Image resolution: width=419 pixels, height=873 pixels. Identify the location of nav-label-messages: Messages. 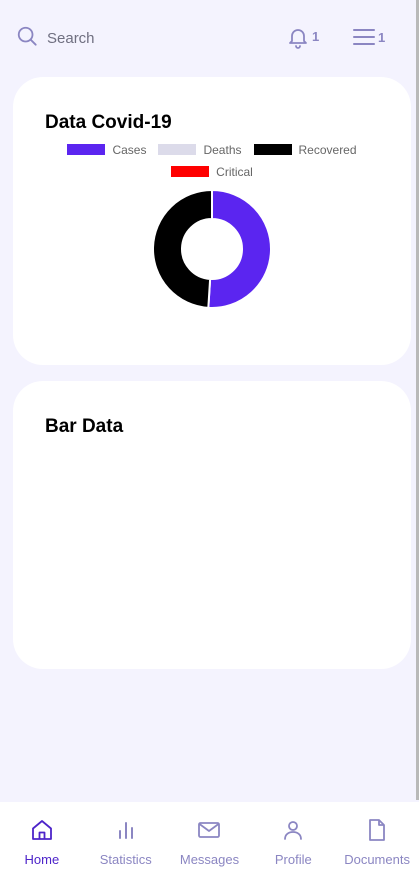
(209, 859).